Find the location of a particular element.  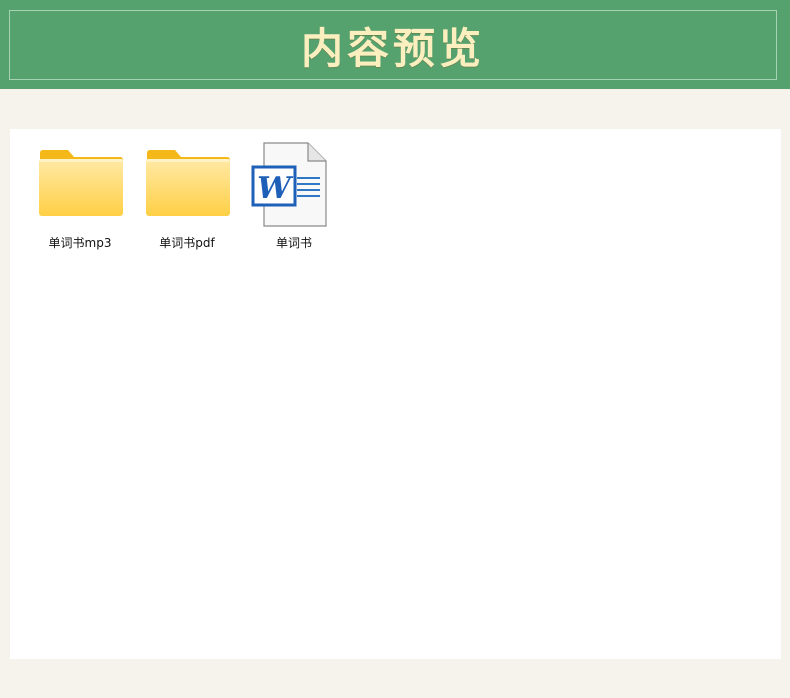

file-item-mp3-folder: 单词书mp3 is located at coordinates (80, 191).